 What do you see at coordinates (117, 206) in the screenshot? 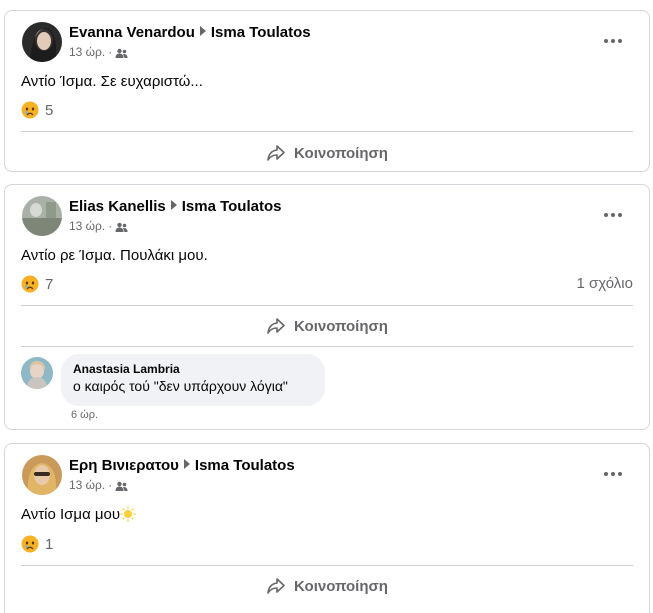
I see `author-name: Elias Kanellis` at bounding box center [117, 206].